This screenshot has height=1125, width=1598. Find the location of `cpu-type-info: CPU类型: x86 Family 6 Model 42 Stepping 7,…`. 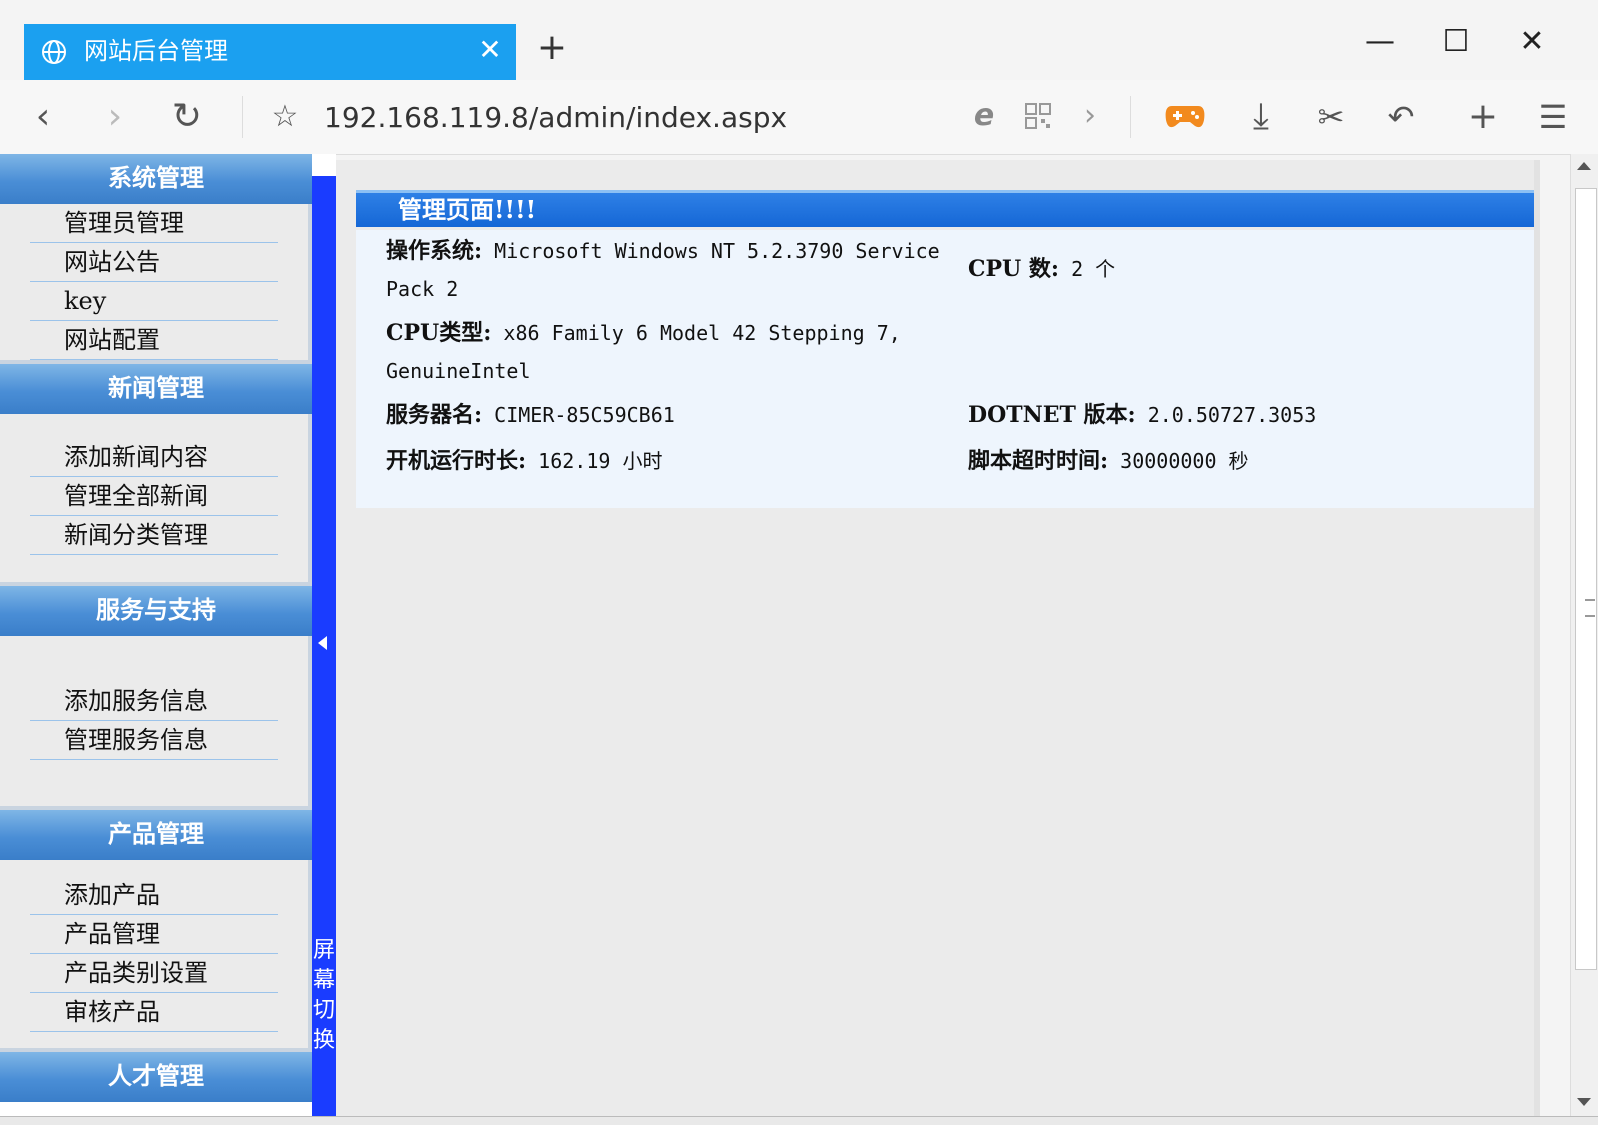

cpu-type-info: CPU类型: x86 Family 6 Model 42 Stepping 7,… is located at coordinates (676, 352).